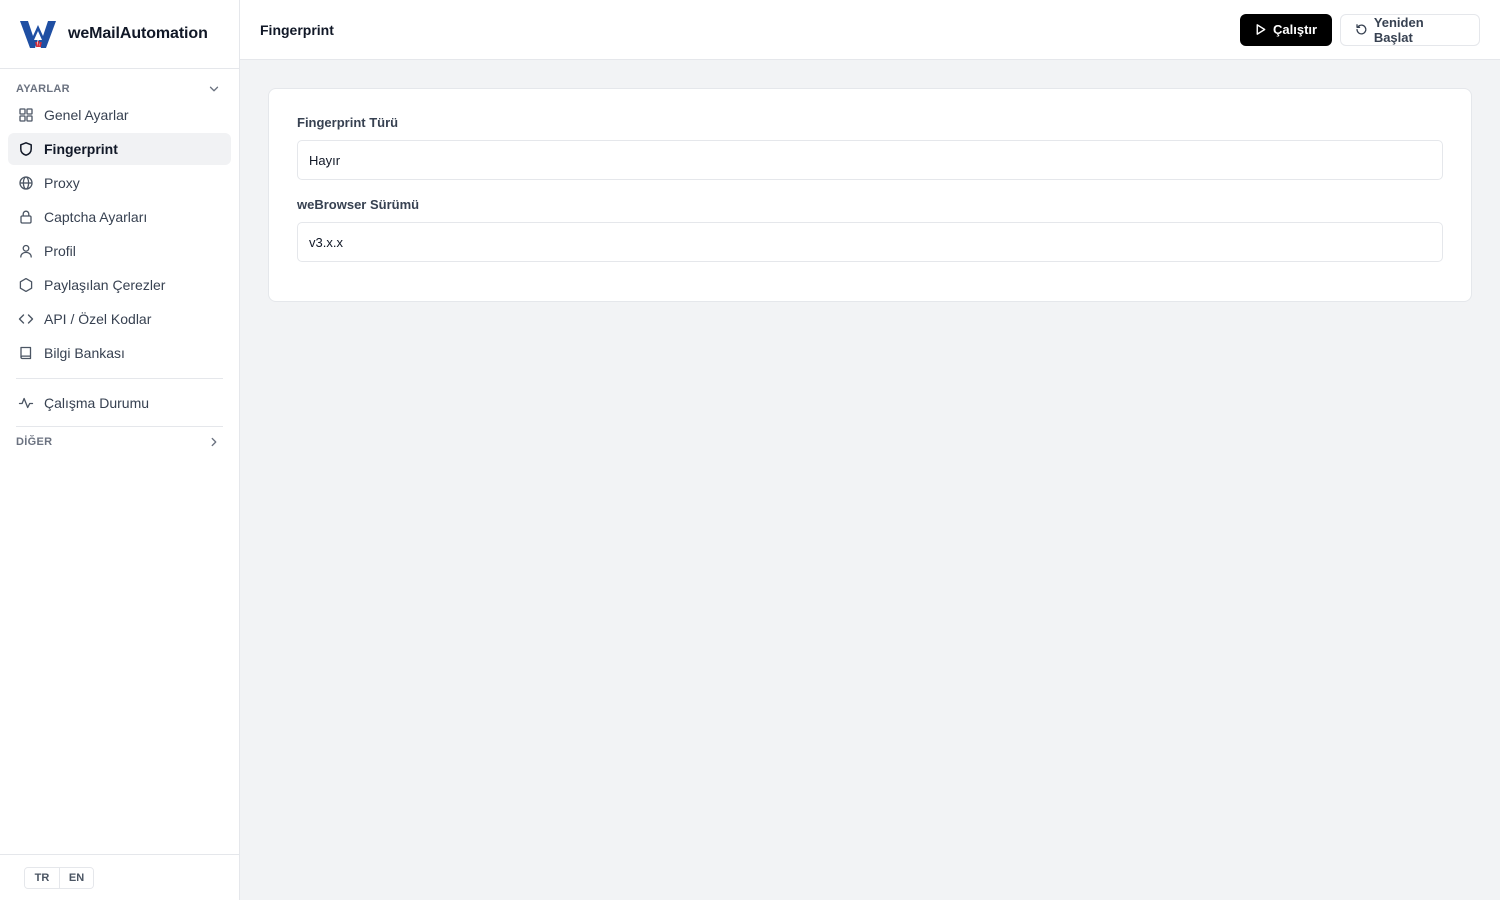 This screenshot has width=1500, height=900. I want to click on sidebar-item-fingerprint: Fingerprint, so click(119, 149).